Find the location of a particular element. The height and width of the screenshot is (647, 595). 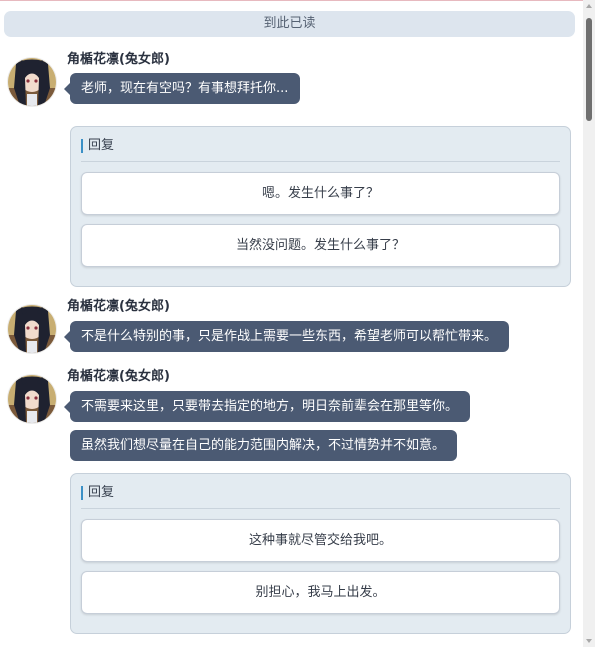

reply-option-button: 这种事就尽管交给我吧。 is located at coordinates (320, 540).